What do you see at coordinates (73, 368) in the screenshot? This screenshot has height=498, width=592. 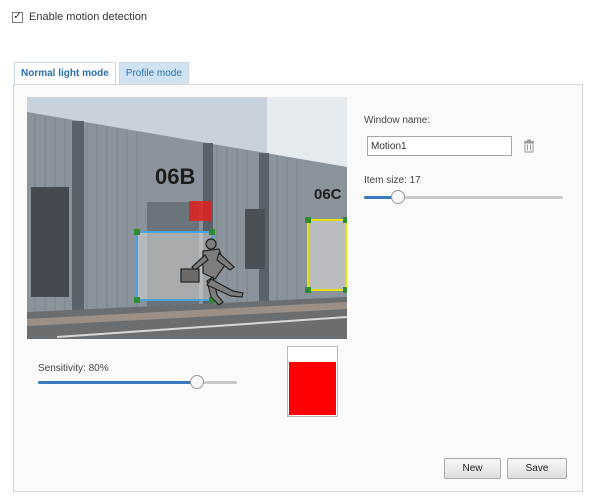 I see `sensitivity-label: Sensitivity: 80%` at bounding box center [73, 368].